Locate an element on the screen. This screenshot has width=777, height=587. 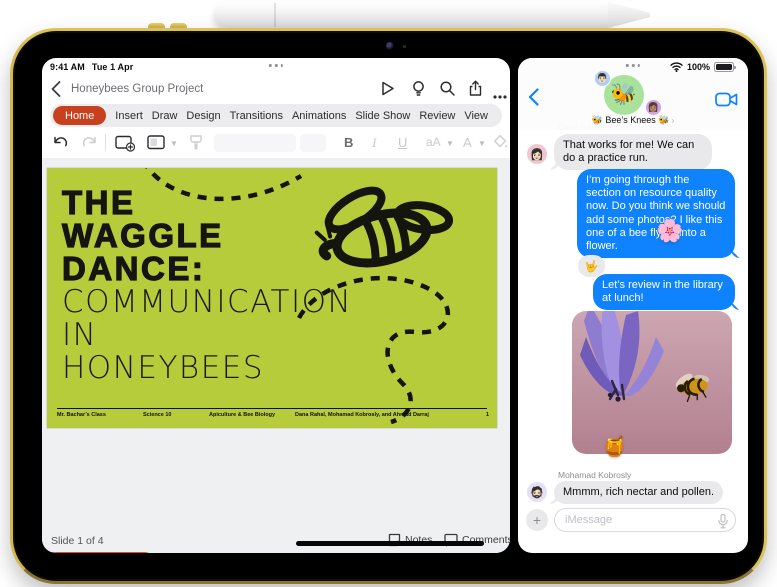
underline-button: U is located at coordinates (402, 142).